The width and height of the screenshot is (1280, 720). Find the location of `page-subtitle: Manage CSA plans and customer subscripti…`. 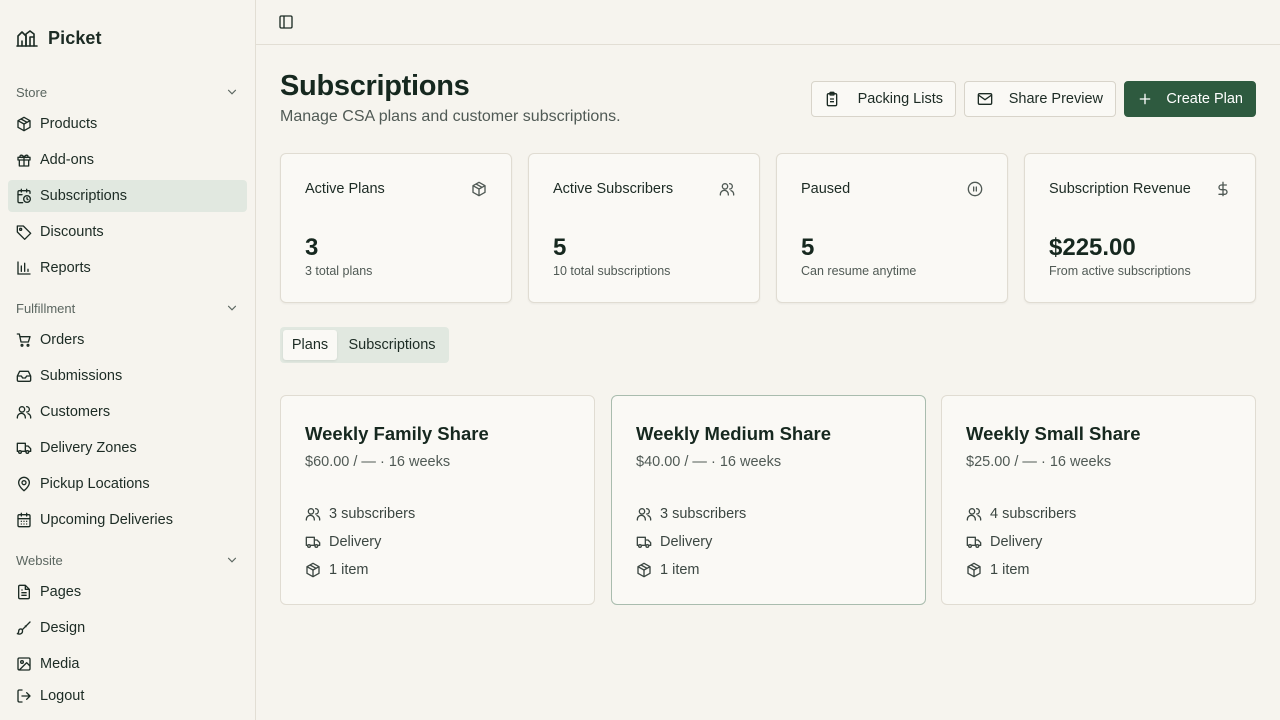

page-subtitle: Manage CSA plans and customer subscripti… is located at coordinates (450, 116).